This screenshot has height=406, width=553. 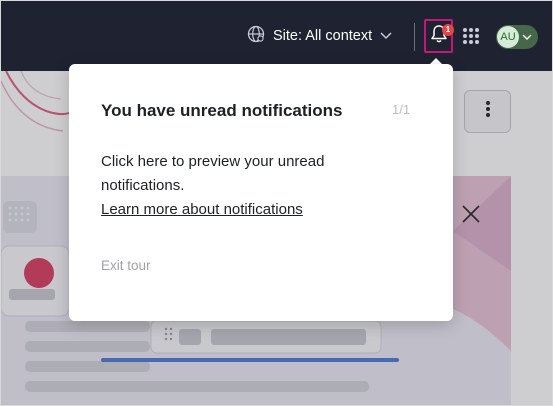 I want to click on globe-icon, so click(x=256, y=36).